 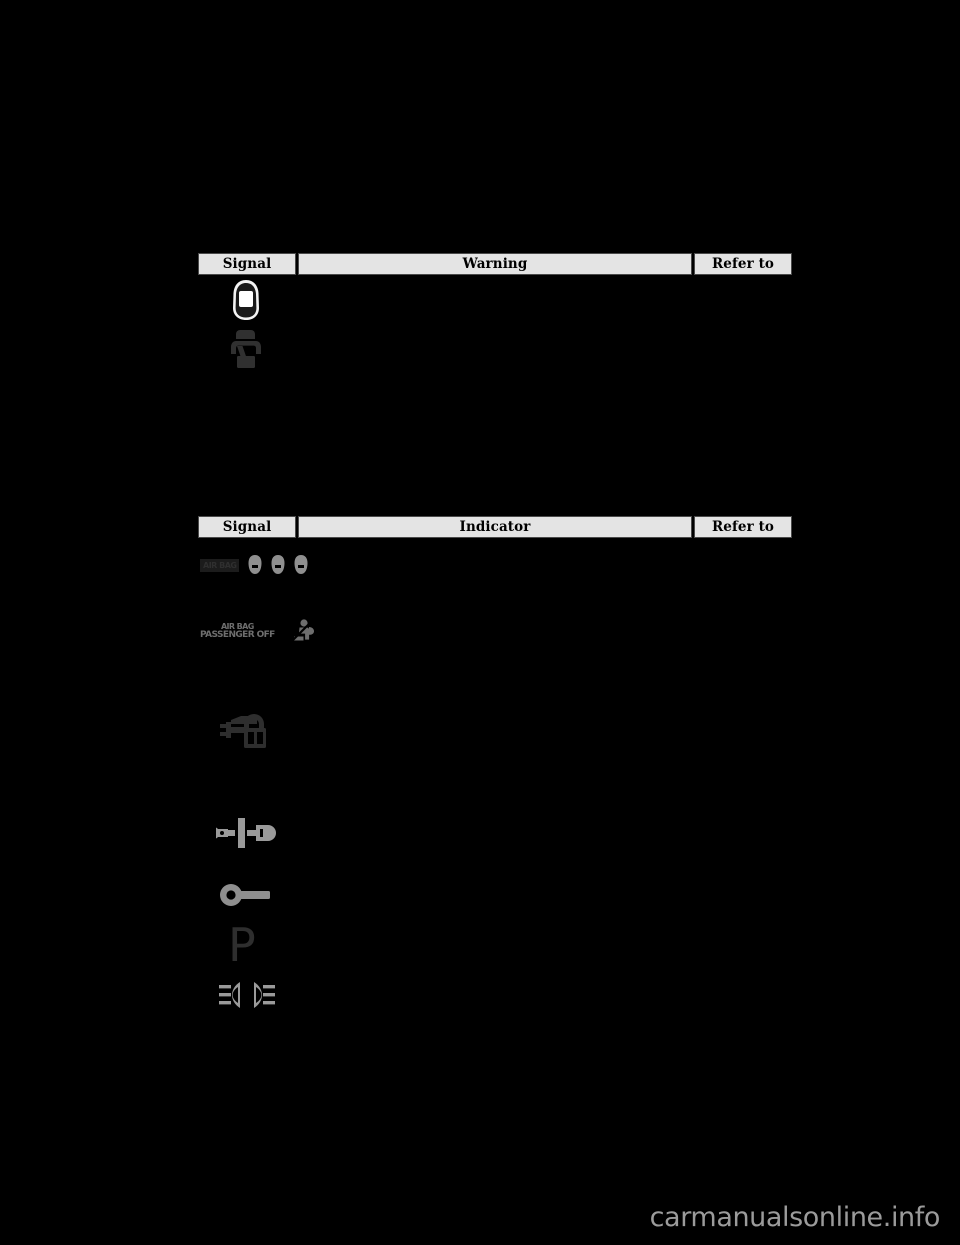 I want to click on warning-row-2-signal, so click(x=246, y=349).